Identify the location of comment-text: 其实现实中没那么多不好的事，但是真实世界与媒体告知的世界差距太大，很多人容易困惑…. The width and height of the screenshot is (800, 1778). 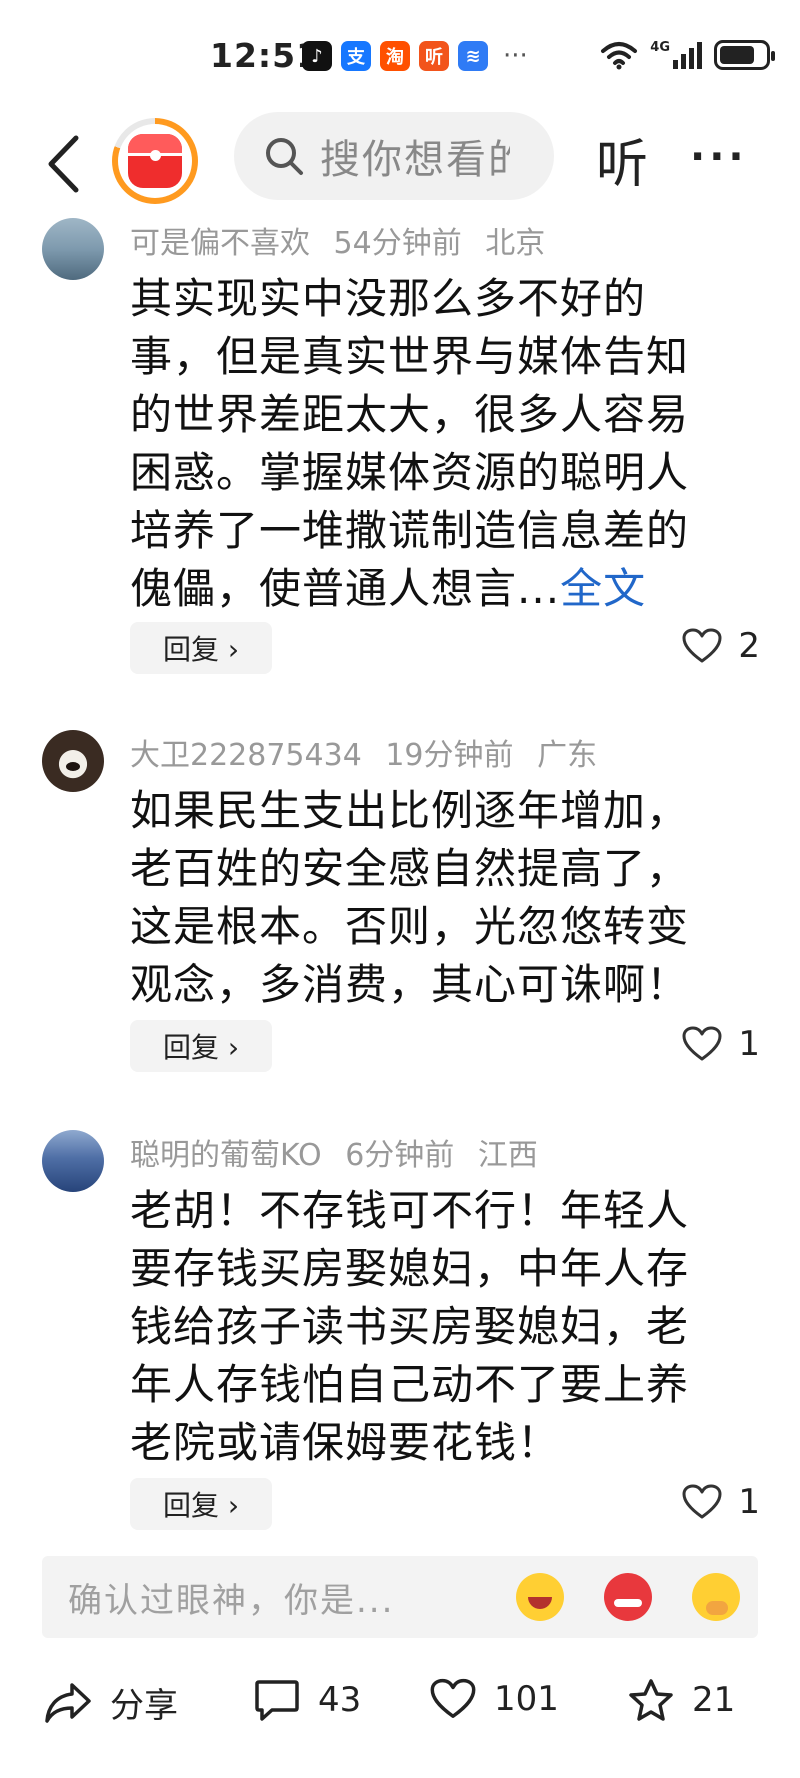
(430, 444).